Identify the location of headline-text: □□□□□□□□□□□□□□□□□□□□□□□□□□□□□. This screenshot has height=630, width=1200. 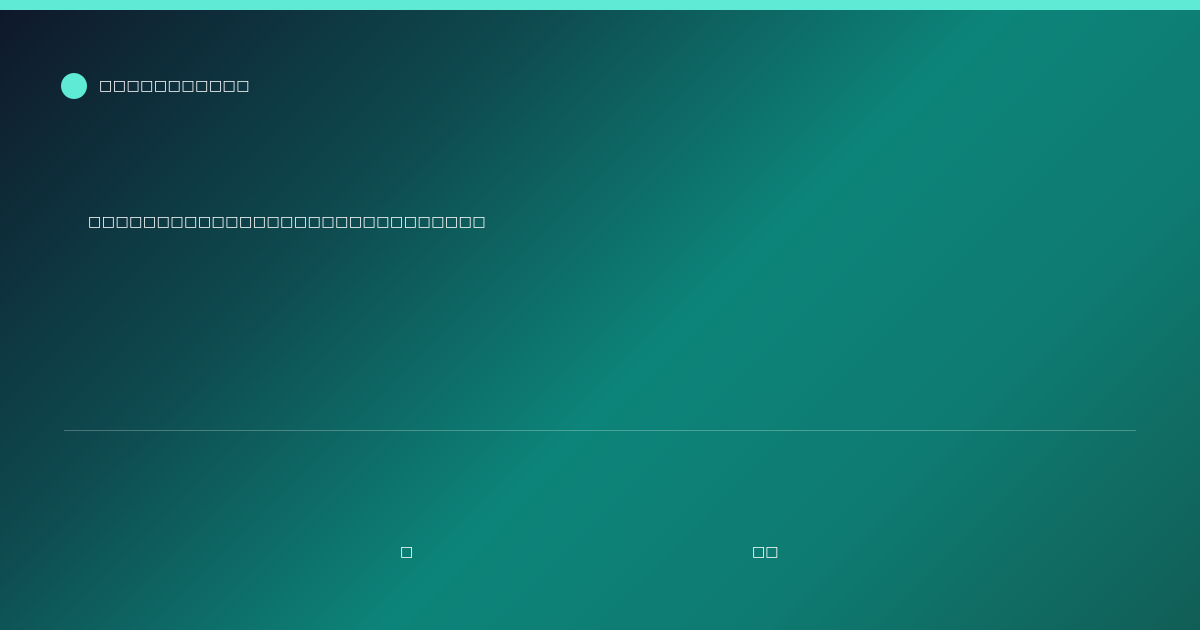
(287, 222).